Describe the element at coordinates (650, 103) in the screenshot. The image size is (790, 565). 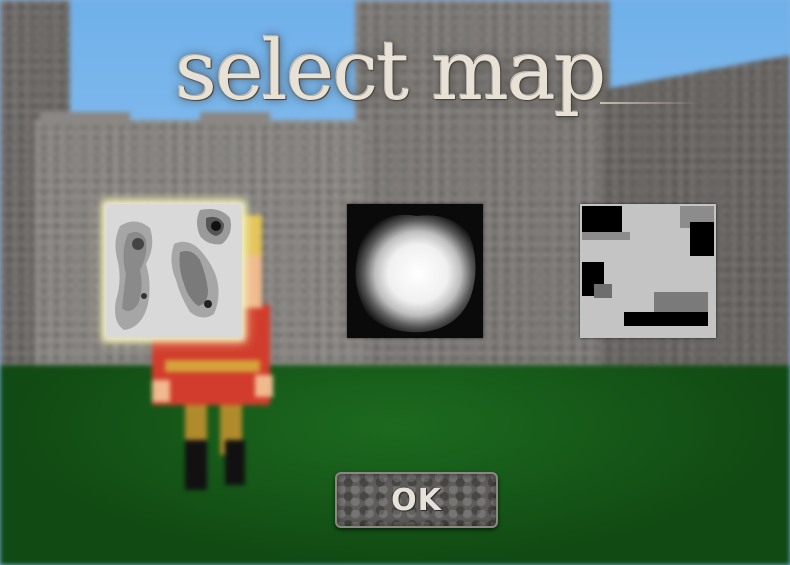
I see `title-flourish` at that location.